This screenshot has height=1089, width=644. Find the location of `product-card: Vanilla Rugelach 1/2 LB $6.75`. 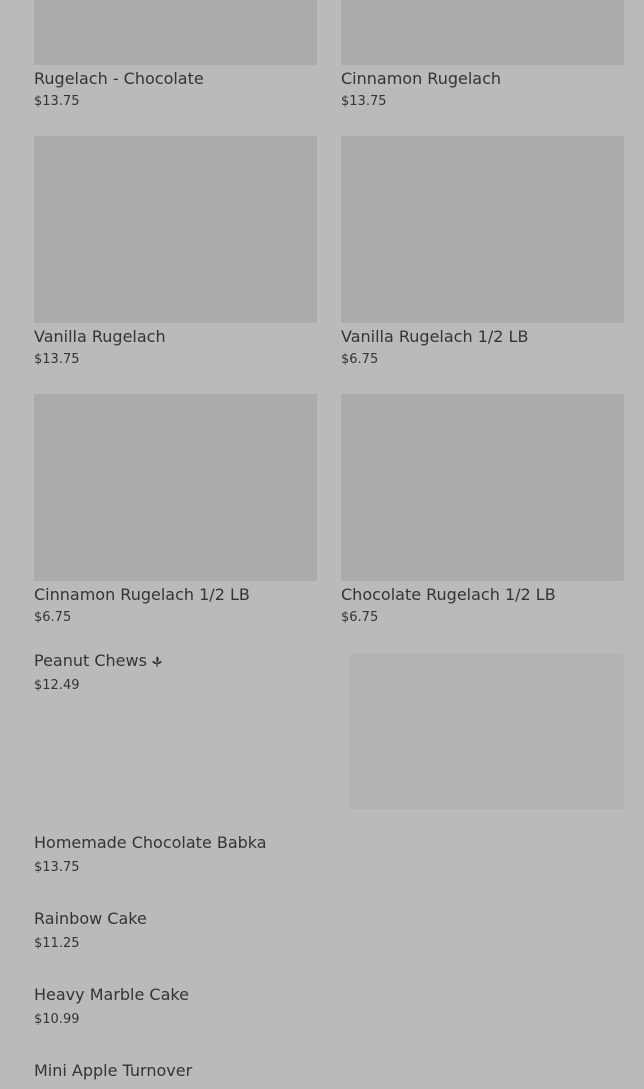

product-card: Vanilla Rugelach 1/2 LB $6.75 is located at coordinates (482, 256).